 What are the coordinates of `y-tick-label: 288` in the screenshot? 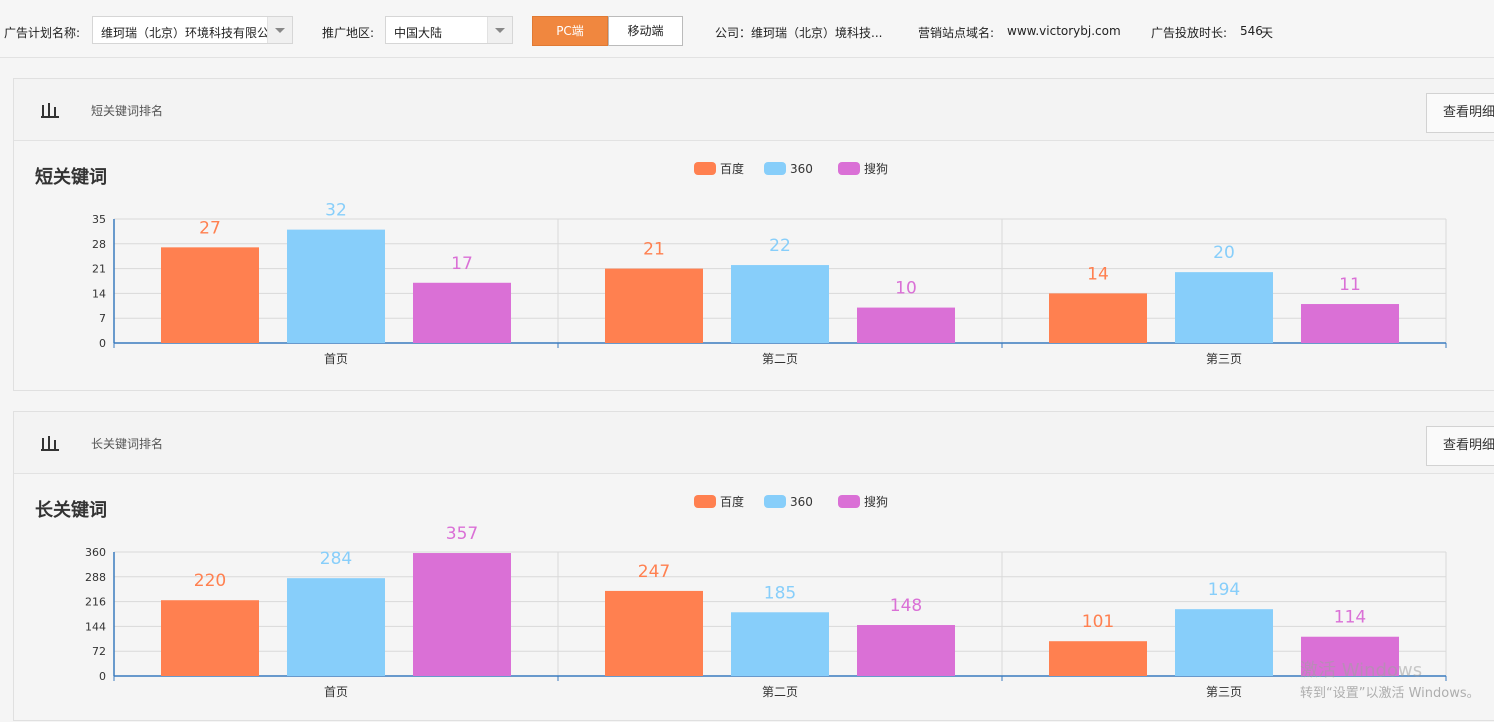 It's located at (95, 577).